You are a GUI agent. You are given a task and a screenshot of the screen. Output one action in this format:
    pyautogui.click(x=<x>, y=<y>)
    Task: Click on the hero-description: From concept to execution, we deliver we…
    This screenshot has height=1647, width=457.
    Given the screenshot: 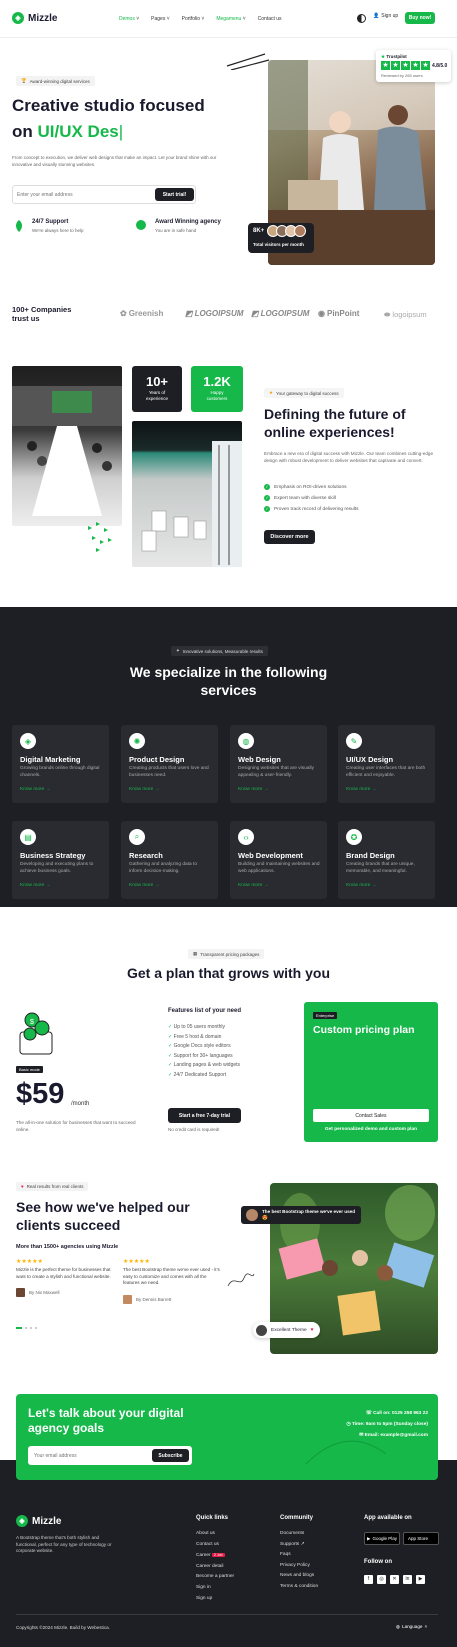 What is the action you would take?
    pyautogui.click(x=114, y=161)
    